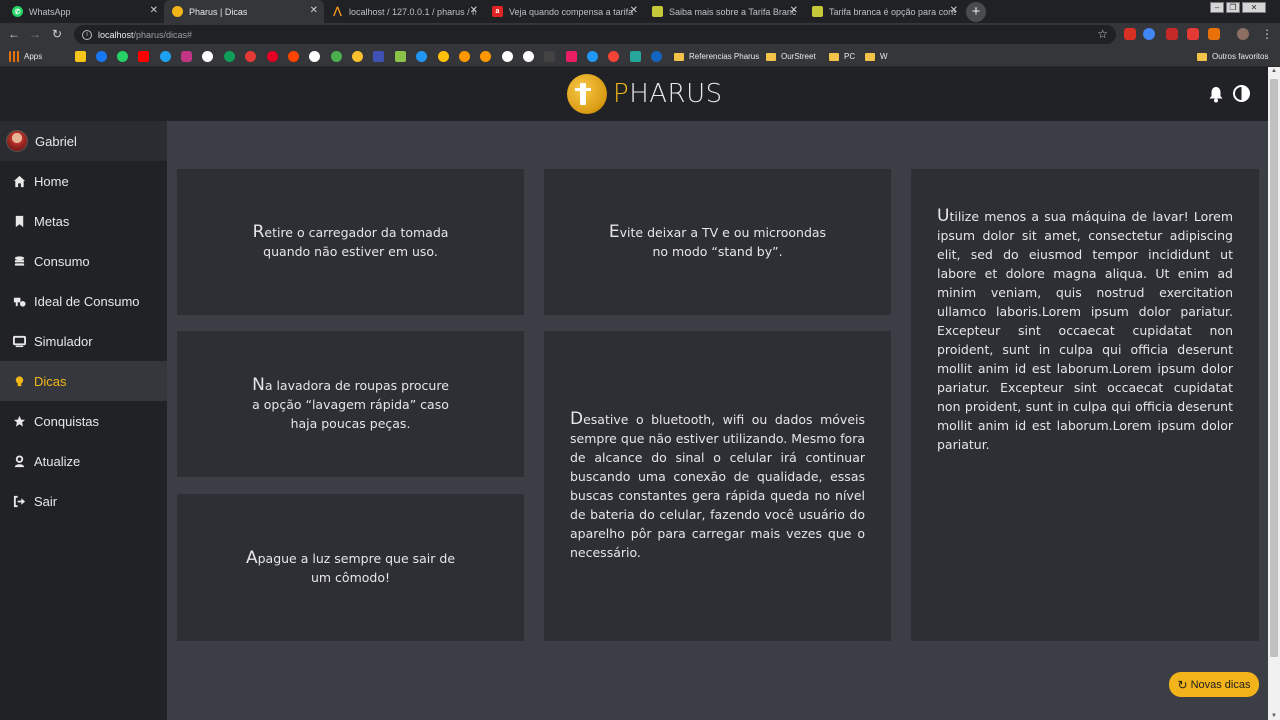 This screenshot has height=720, width=1280. Describe the element at coordinates (404, 11) in the screenshot. I see `browser-tab-phpmyadmin: ⋀ localhost / 127.0.0.1 / pharus / m ✕` at that location.